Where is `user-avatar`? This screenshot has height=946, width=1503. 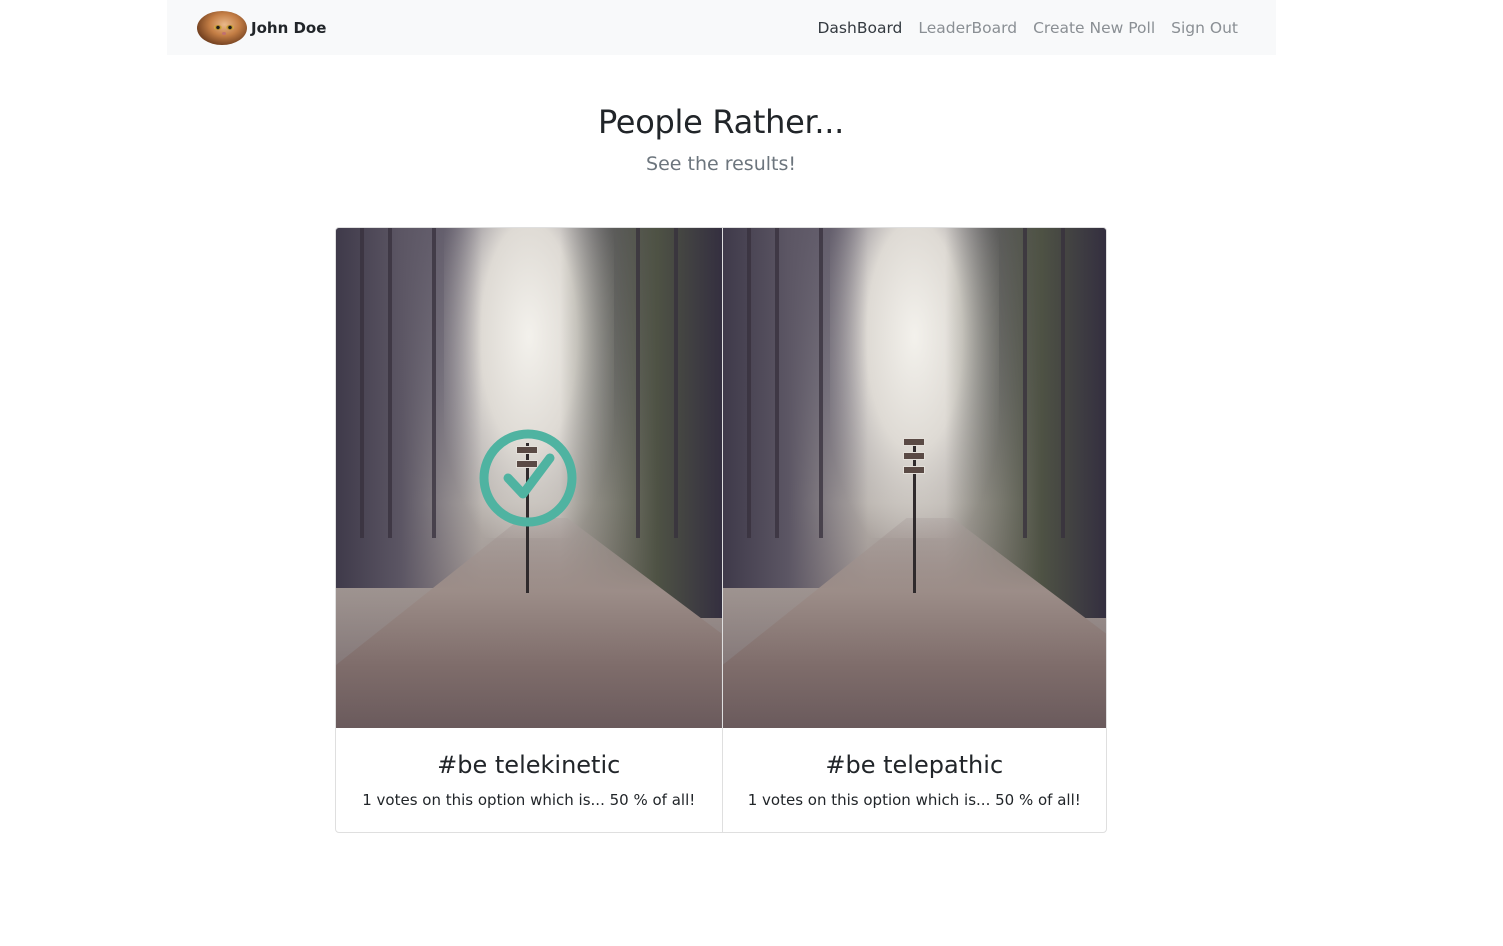
user-avatar is located at coordinates (222, 27).